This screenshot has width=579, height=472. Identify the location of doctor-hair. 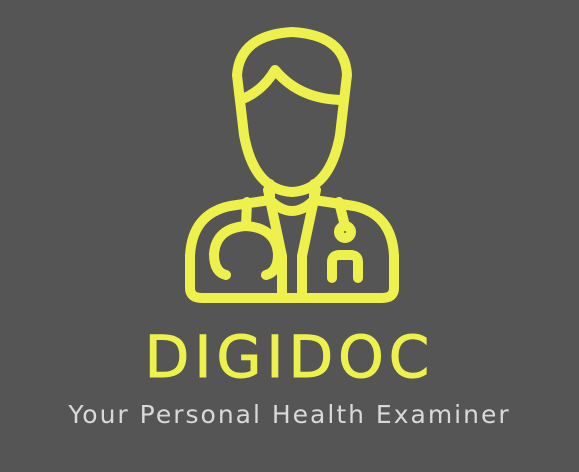
(292, 85).